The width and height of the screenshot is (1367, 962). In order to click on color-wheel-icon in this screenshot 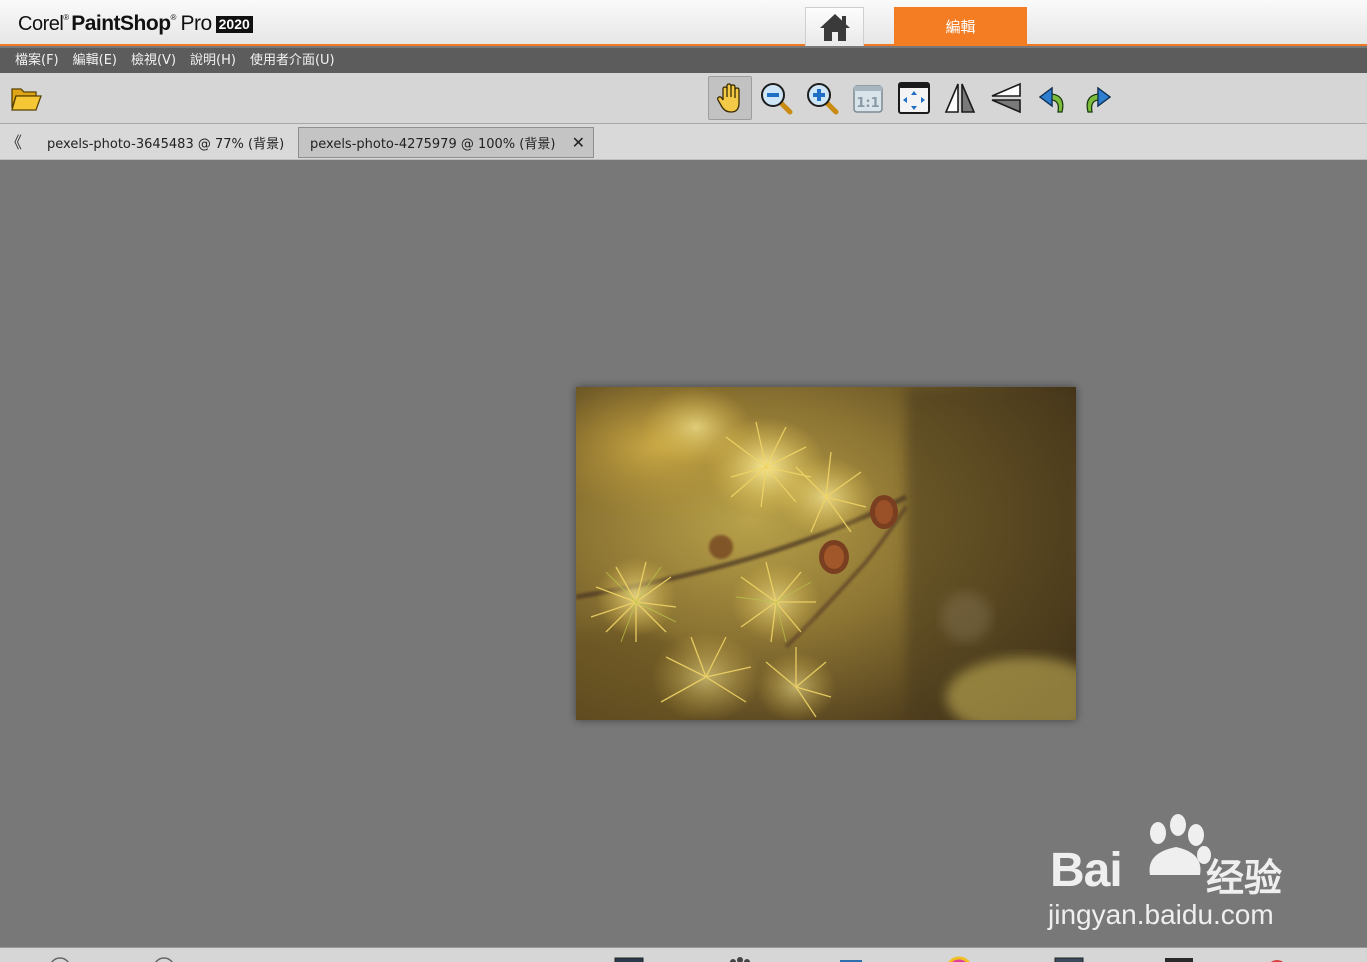, I will do `click(959, 959)`.